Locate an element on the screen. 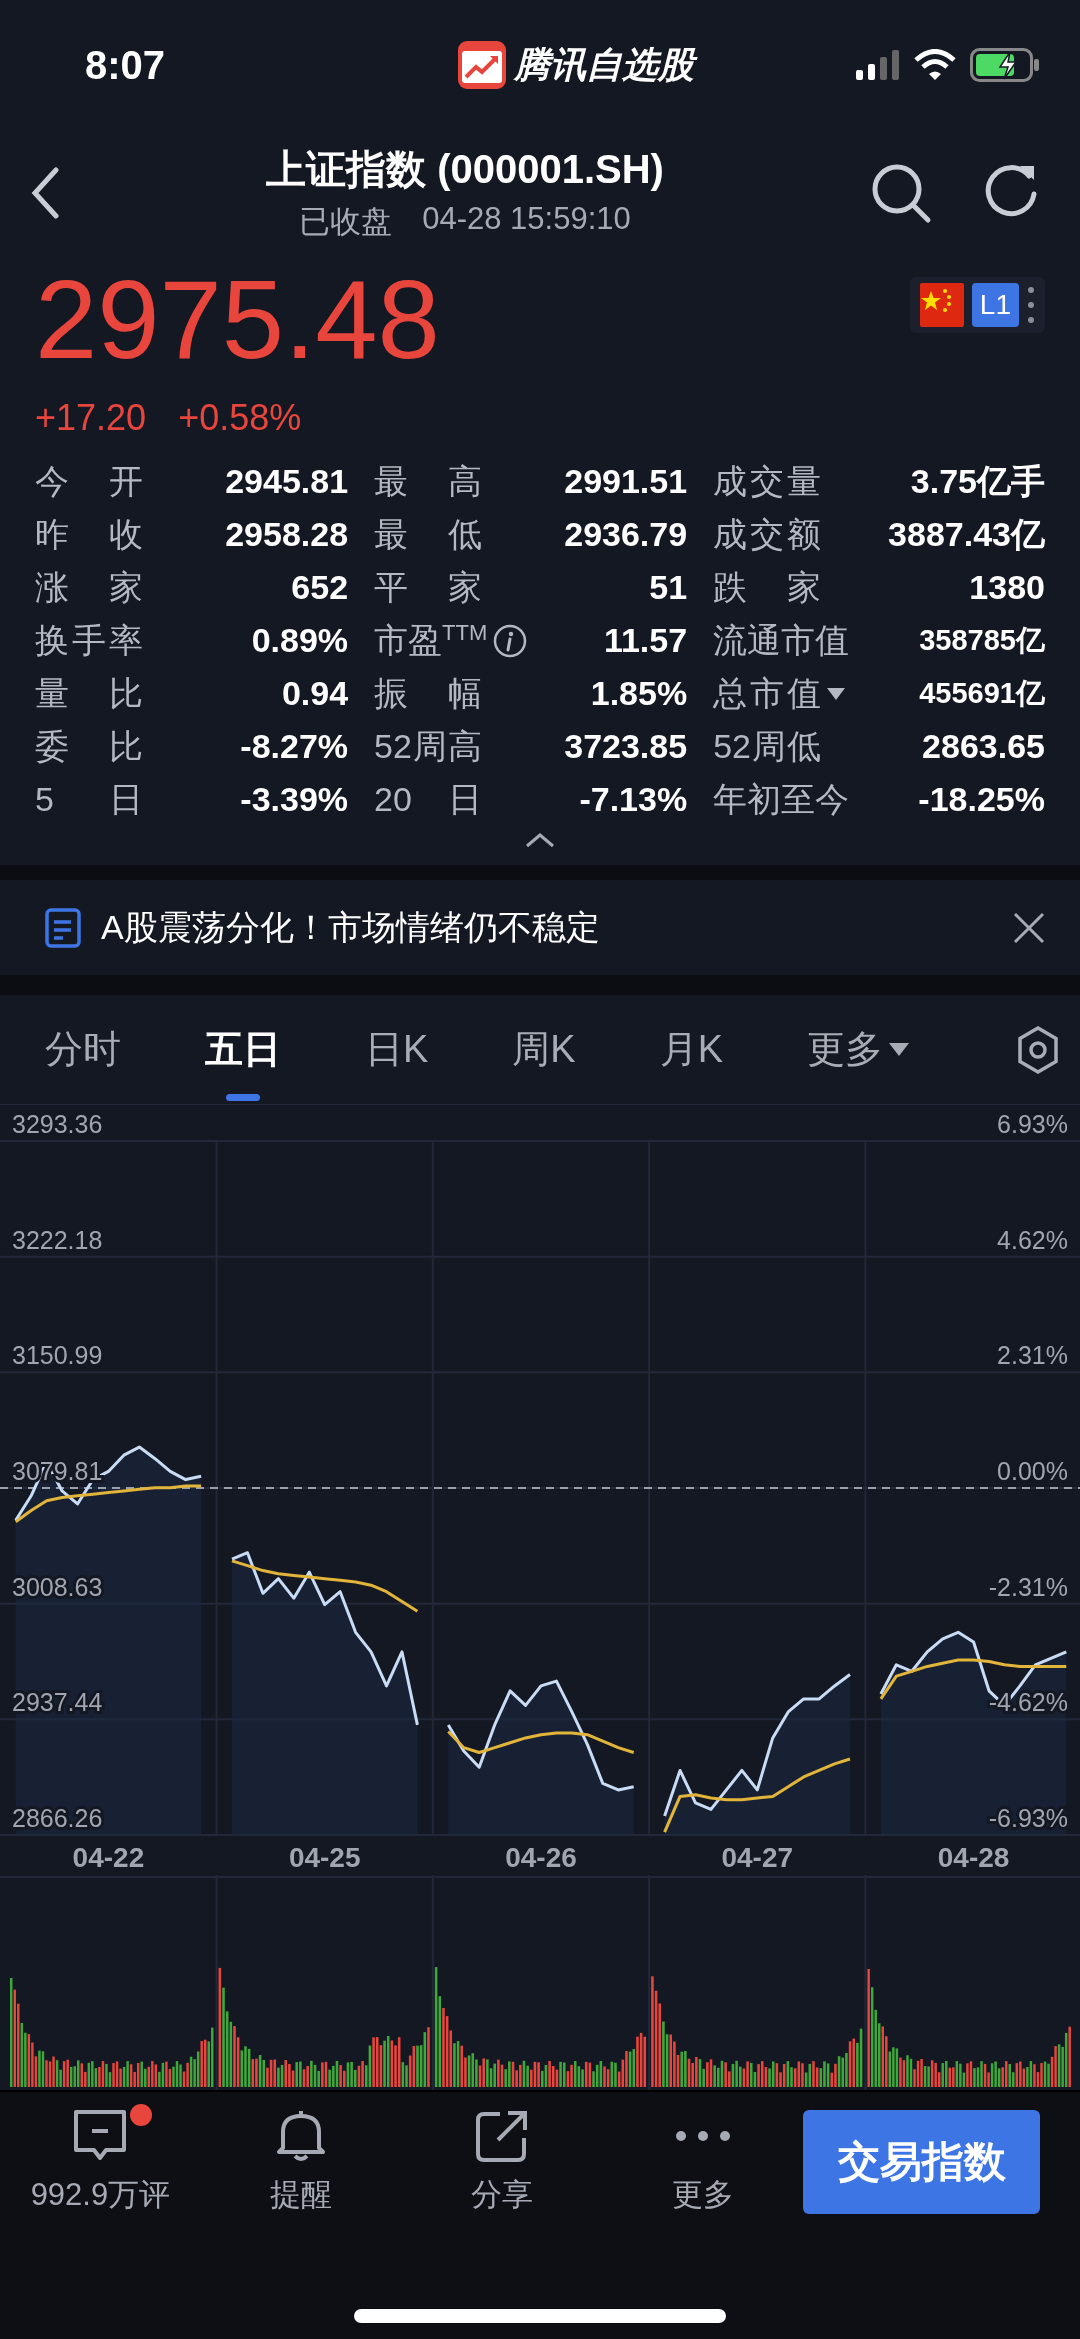  stat-value: -7.13% is located at coordinates (633, 799).